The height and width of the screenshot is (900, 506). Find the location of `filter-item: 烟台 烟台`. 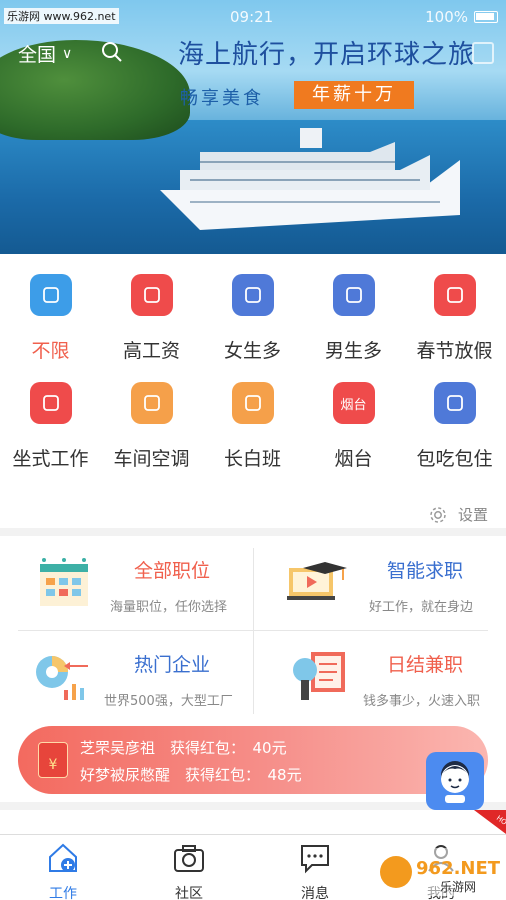

filter-item: 烟台 烟台 is located at coordinates (353, 426).